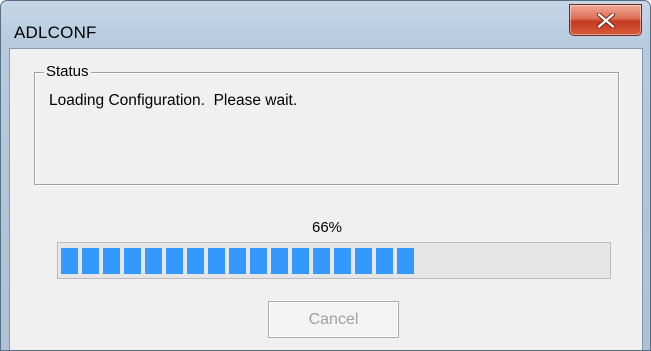 The image size is (651, 351). Describe the element at coordinates (327, 227) in the screenshot. I see `progress-percent-label: 66%` at that location.